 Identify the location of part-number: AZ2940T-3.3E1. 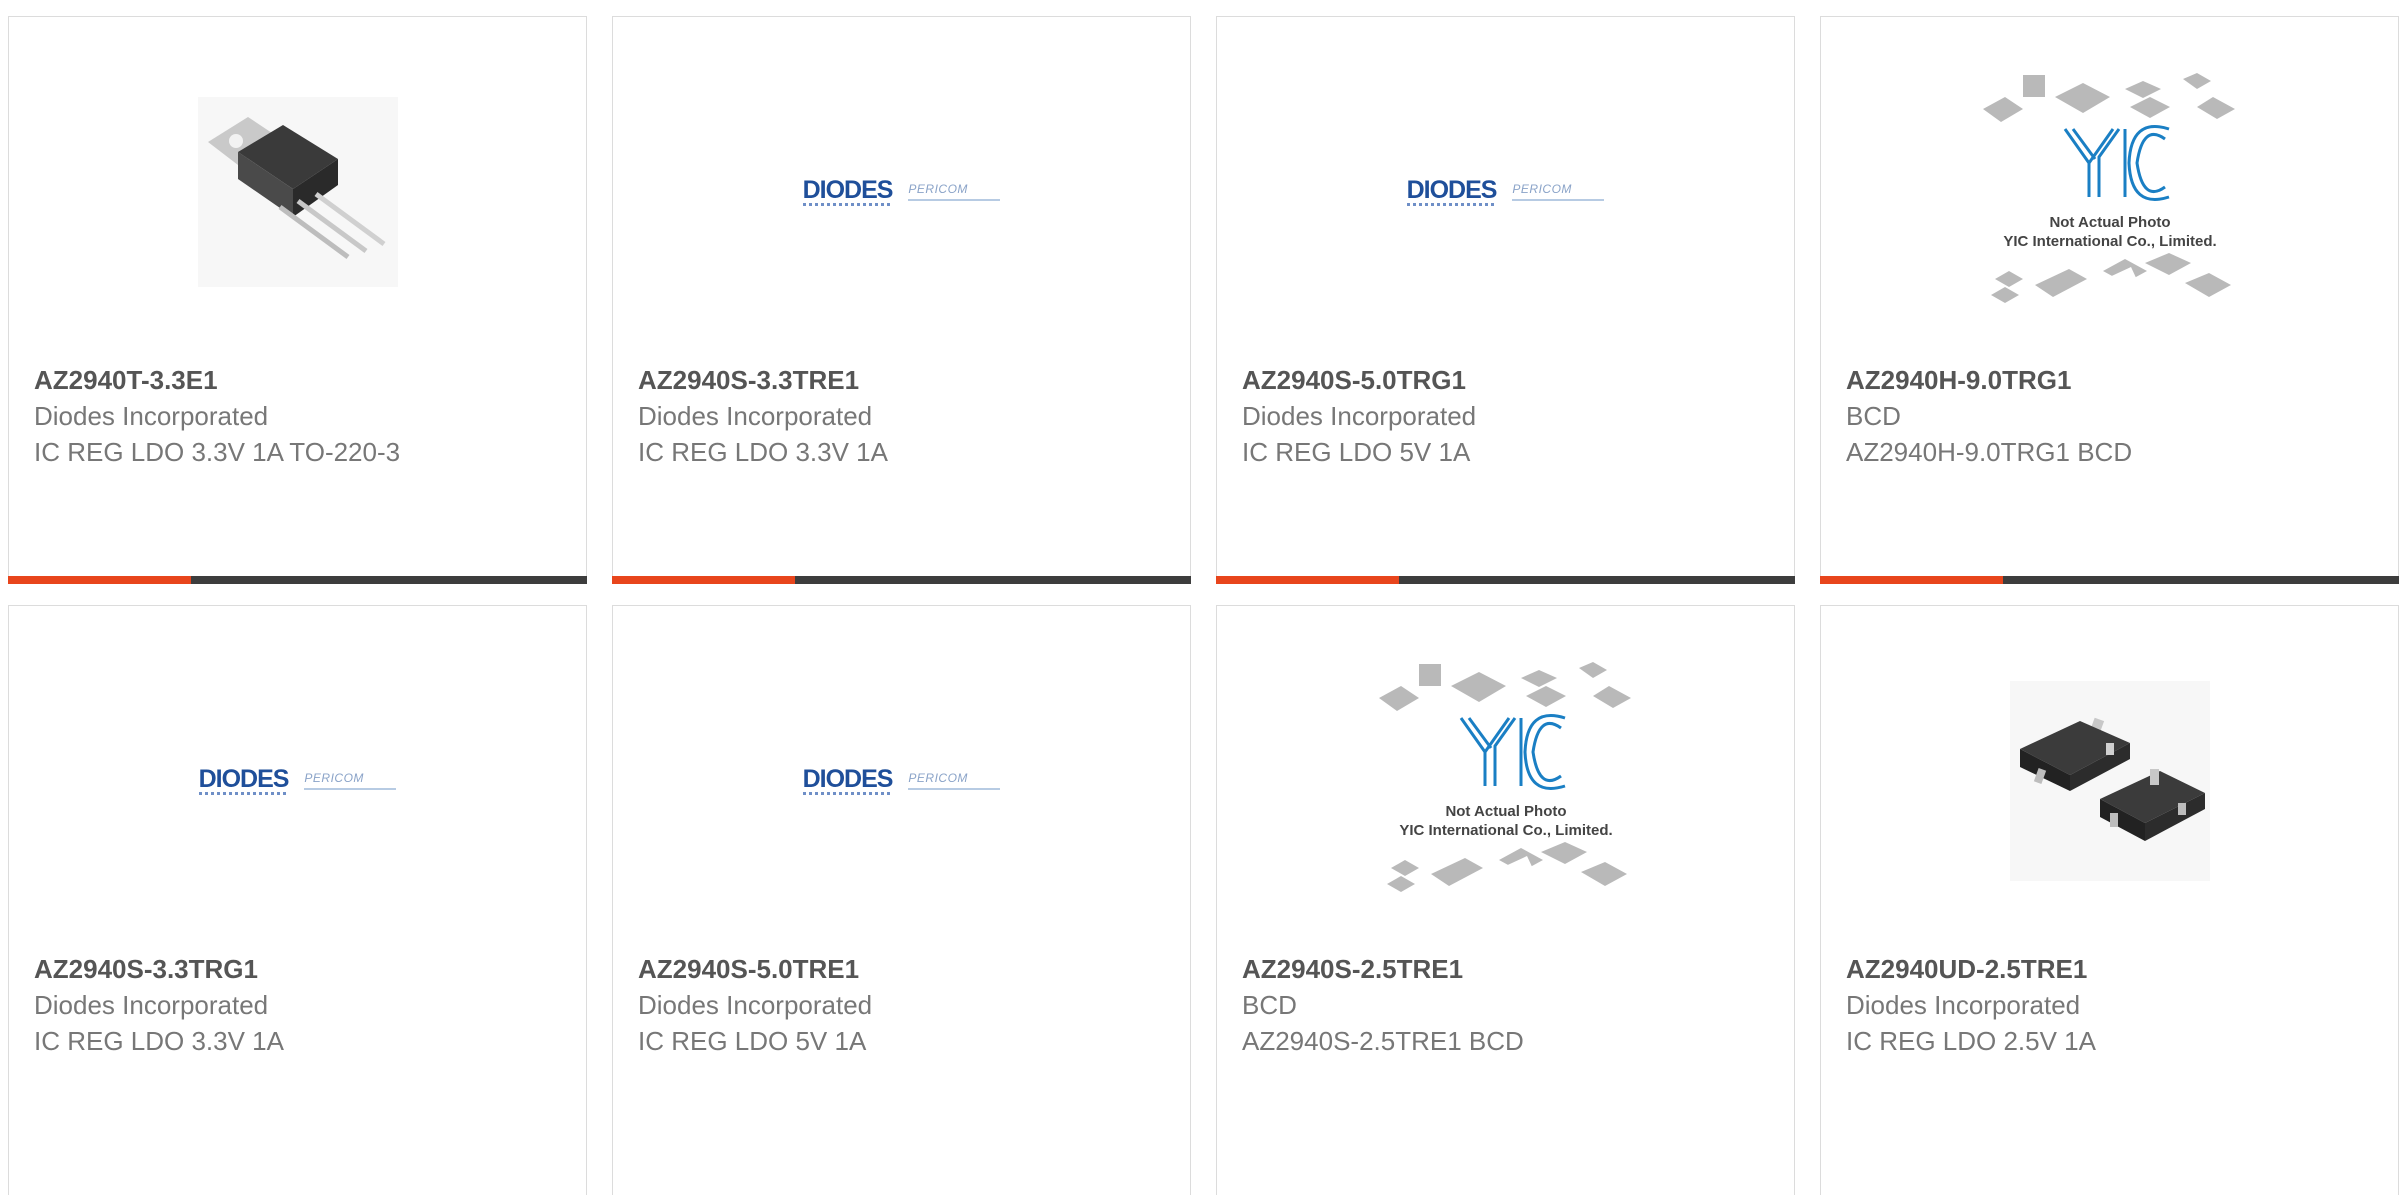
(300, 380).